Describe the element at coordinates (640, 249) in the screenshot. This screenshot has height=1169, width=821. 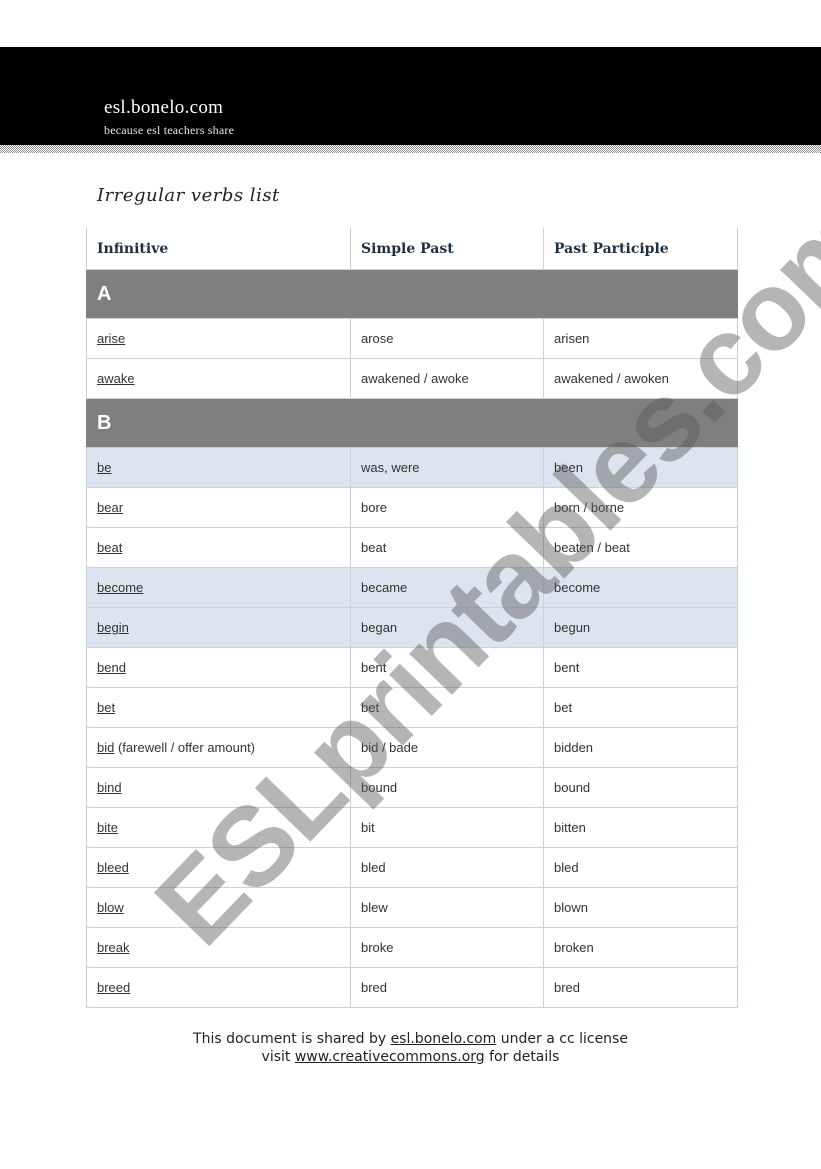
I see `column-header-past-participle: Past Participle` at that location.